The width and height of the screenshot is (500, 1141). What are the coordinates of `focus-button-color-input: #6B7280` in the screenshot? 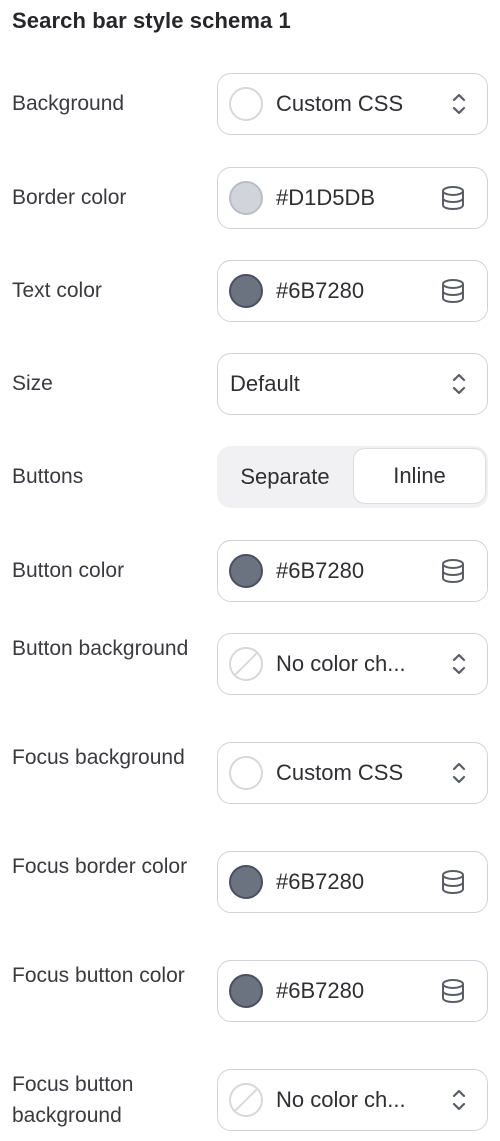 It's located at (352, 991).